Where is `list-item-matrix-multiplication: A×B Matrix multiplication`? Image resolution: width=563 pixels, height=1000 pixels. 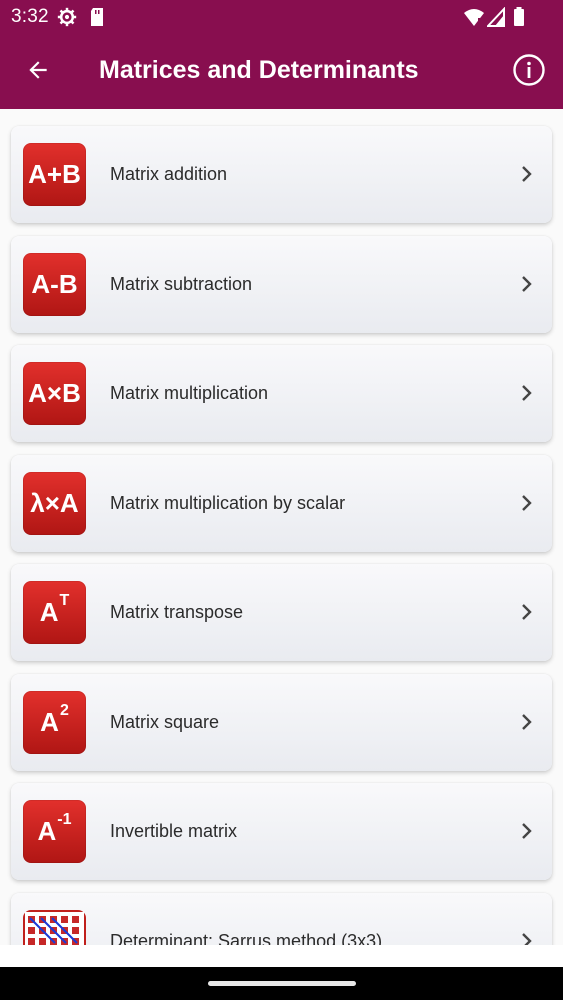 list-item-matrix-multiplication: A×B Matrix multiplication is located at coordinates (281, 393).